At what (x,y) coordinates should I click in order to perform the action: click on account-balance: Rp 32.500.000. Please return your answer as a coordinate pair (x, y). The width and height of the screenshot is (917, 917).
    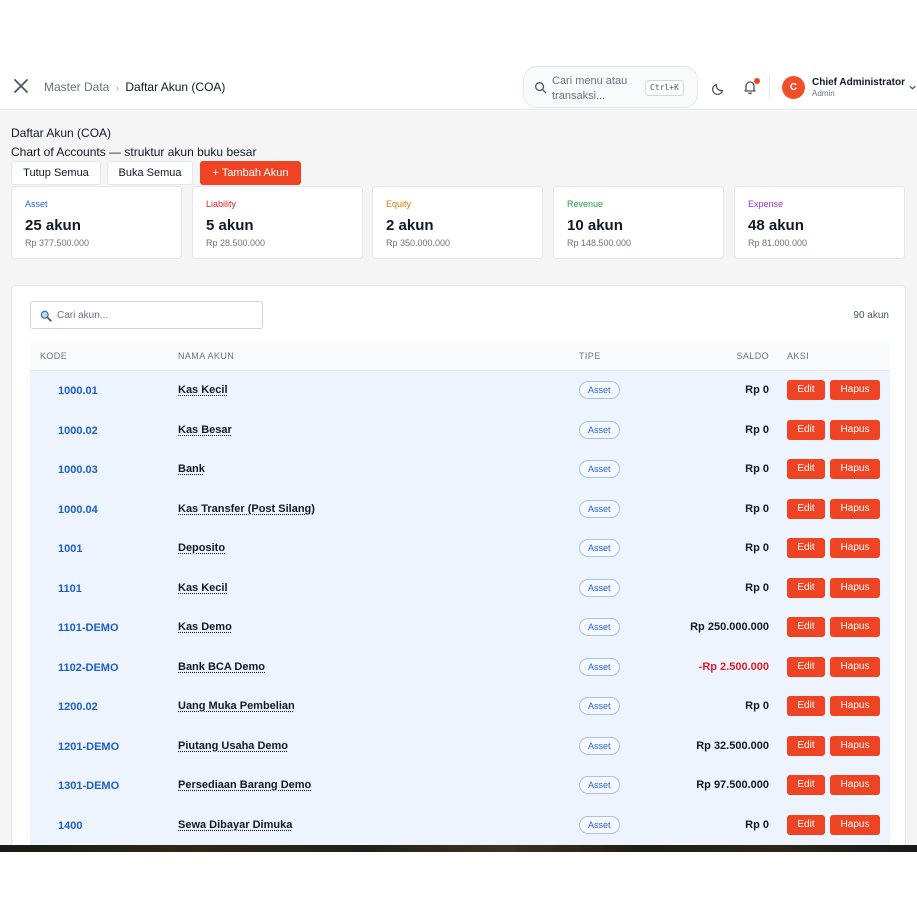
    Looking at the image, I should click on (732, 745).